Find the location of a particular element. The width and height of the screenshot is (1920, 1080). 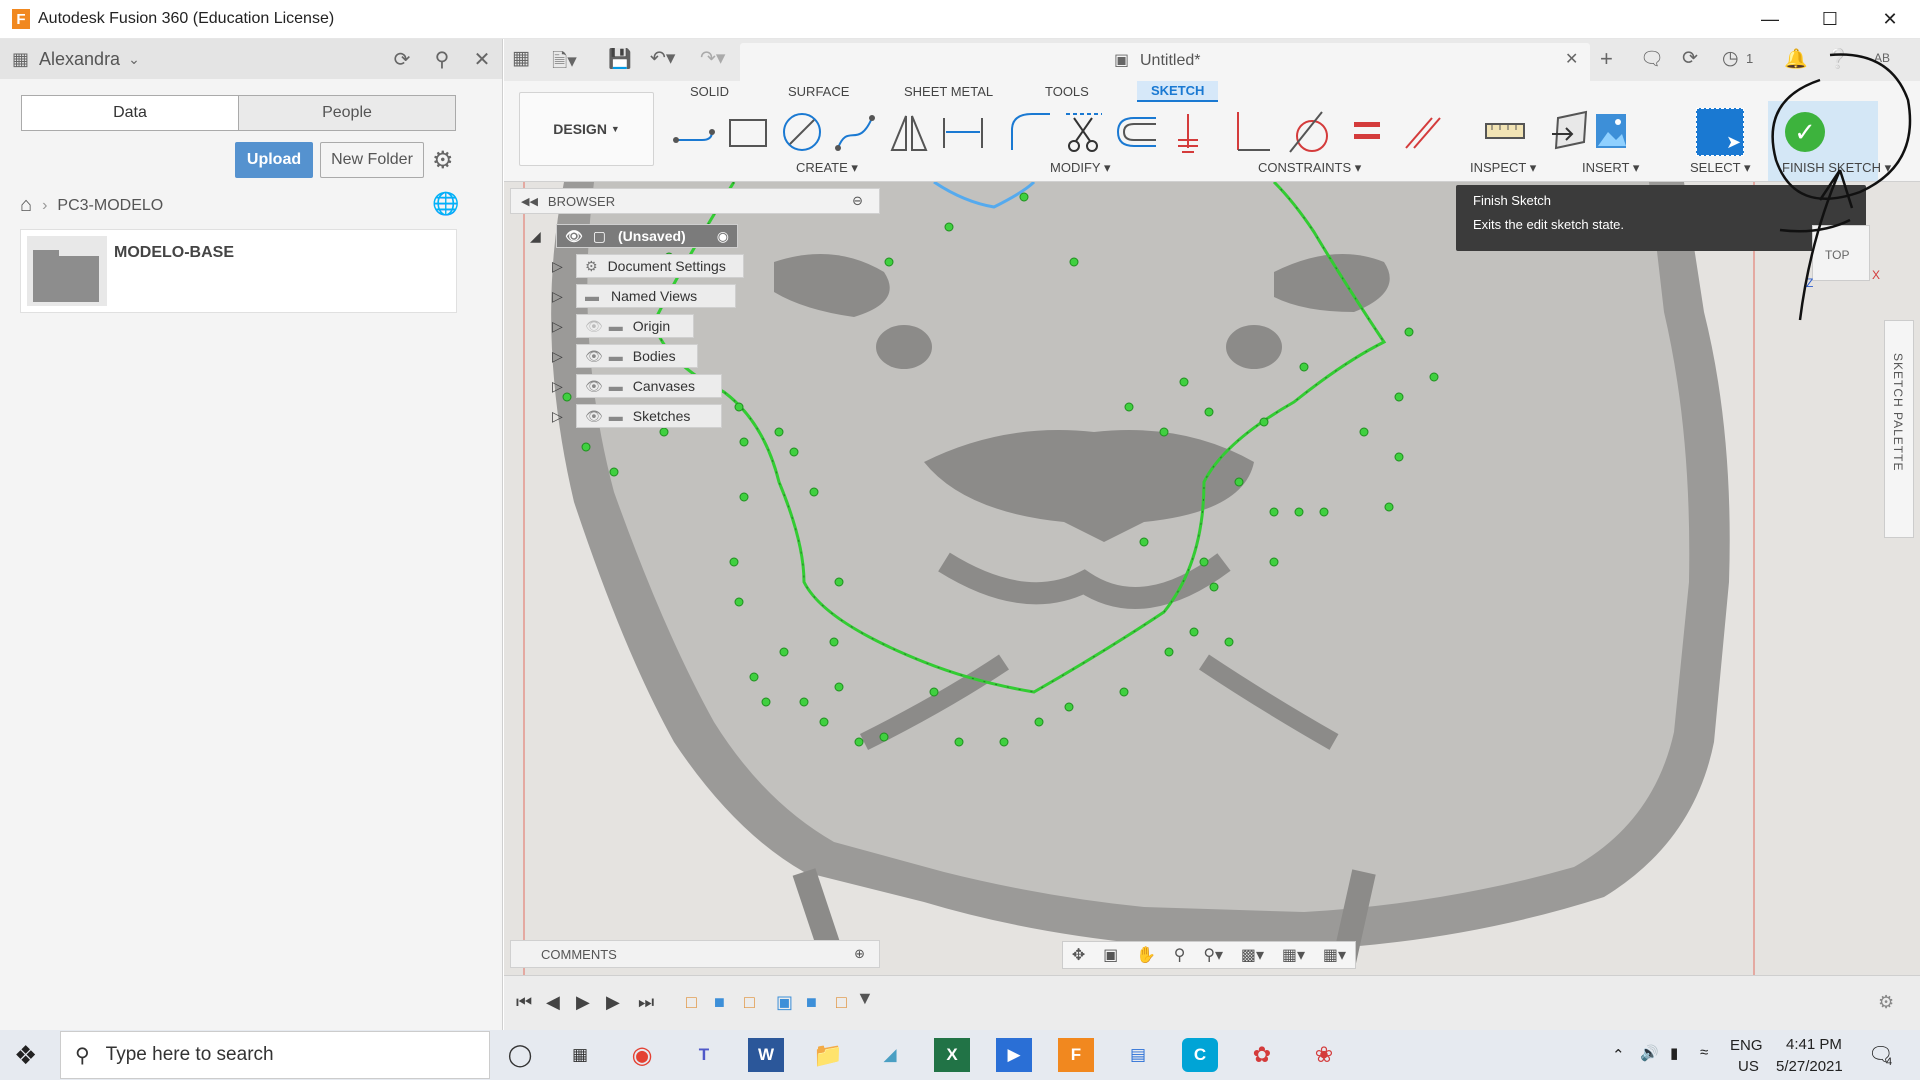

new-folder-button: New Folder is located at coordinates (372, 160).